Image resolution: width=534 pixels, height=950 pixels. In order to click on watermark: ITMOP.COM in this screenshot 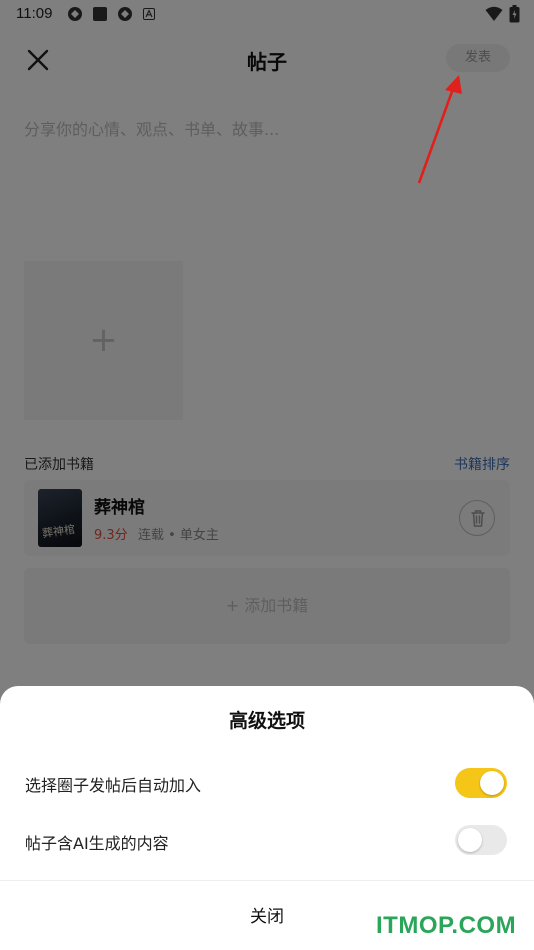, I will do `click(446, 925)`.